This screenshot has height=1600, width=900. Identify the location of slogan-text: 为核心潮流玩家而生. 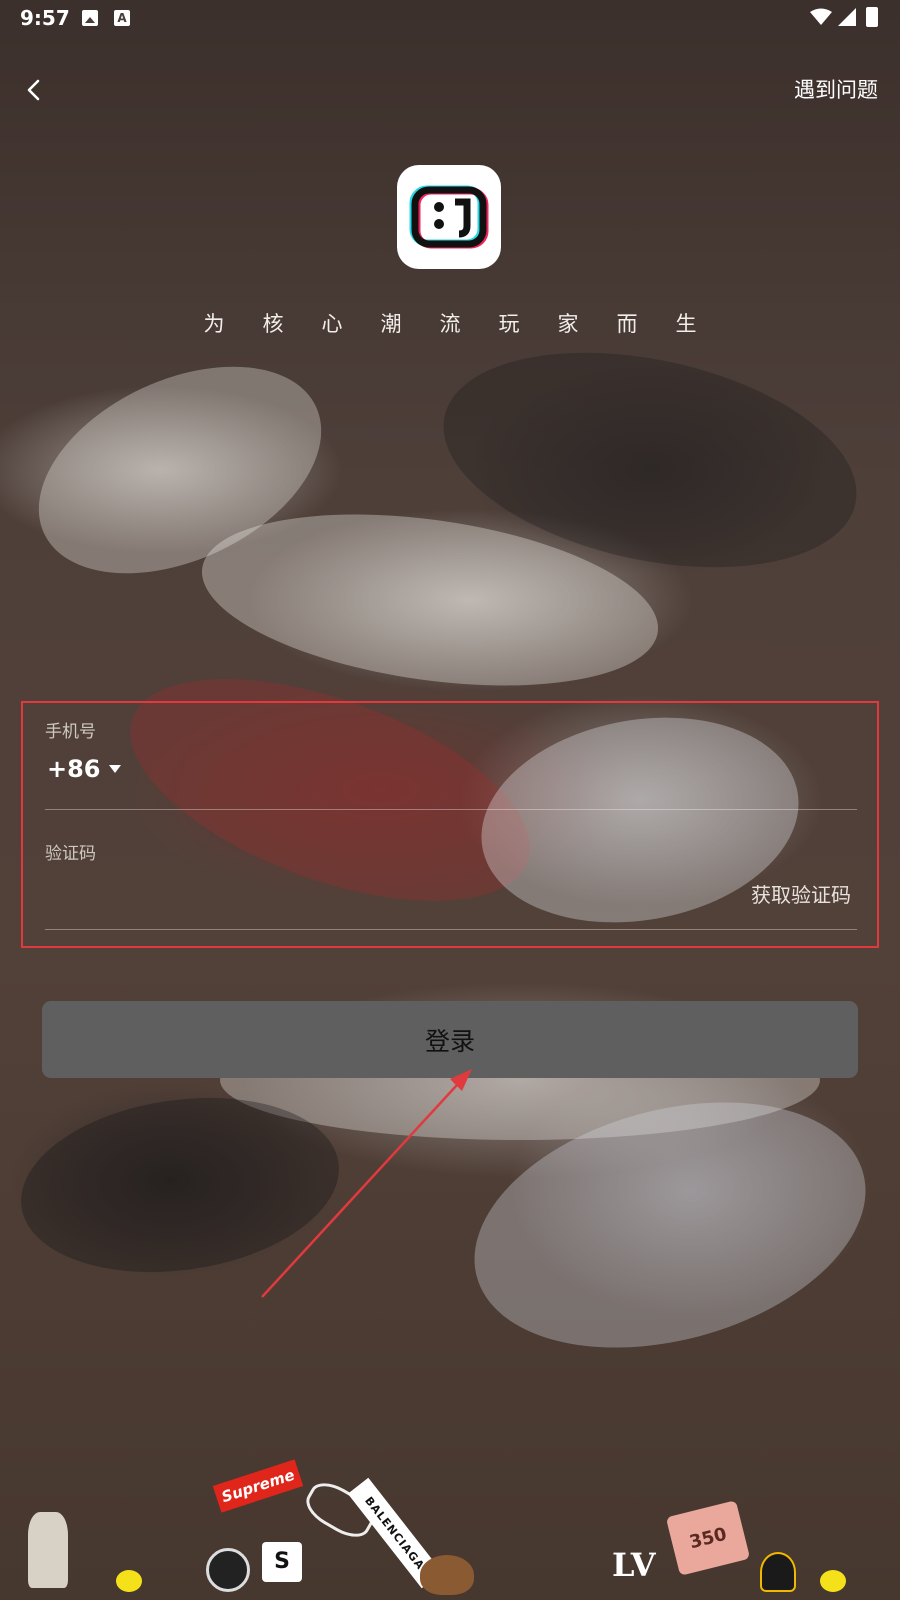
(469, 324).